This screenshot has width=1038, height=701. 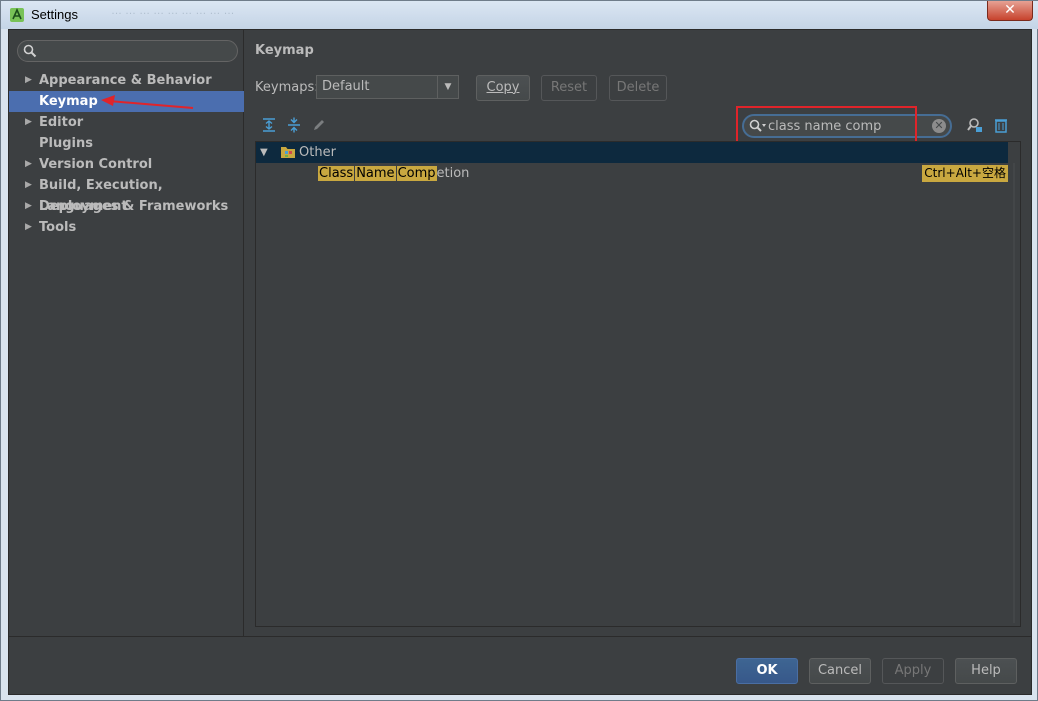 What do you see at coordinates (453, 173) in the screenshot?
I see `action-label-rest: etion` at bounding box center [453, 173].